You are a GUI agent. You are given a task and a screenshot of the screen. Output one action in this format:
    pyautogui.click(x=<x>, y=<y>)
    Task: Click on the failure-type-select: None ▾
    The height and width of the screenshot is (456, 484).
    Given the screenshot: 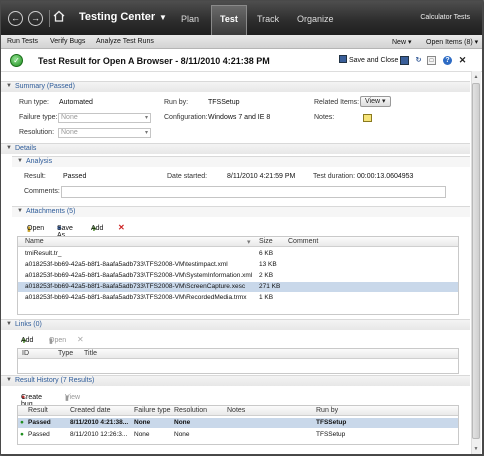 What is the action you would take?
    pyautogui.click(x=104, y=118)
    